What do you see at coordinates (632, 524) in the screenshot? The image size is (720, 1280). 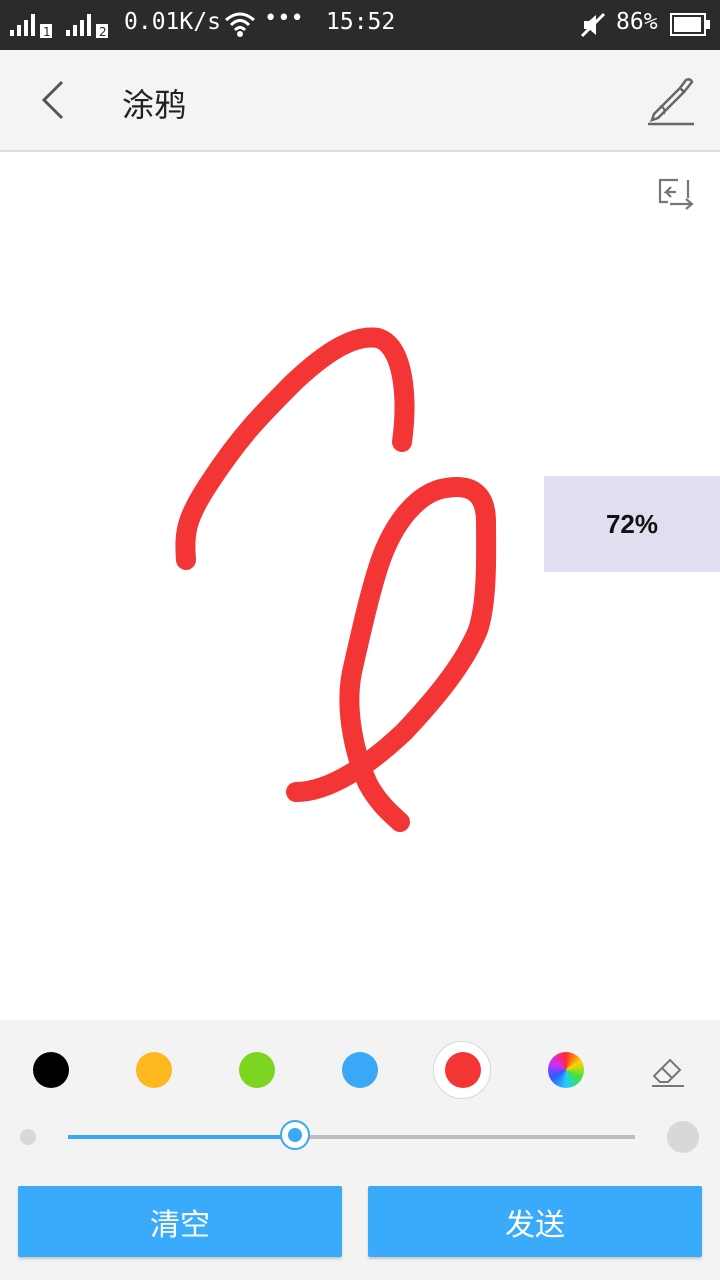 I see `zoom-level-badge: 72%` at bounding box center [632, 524].